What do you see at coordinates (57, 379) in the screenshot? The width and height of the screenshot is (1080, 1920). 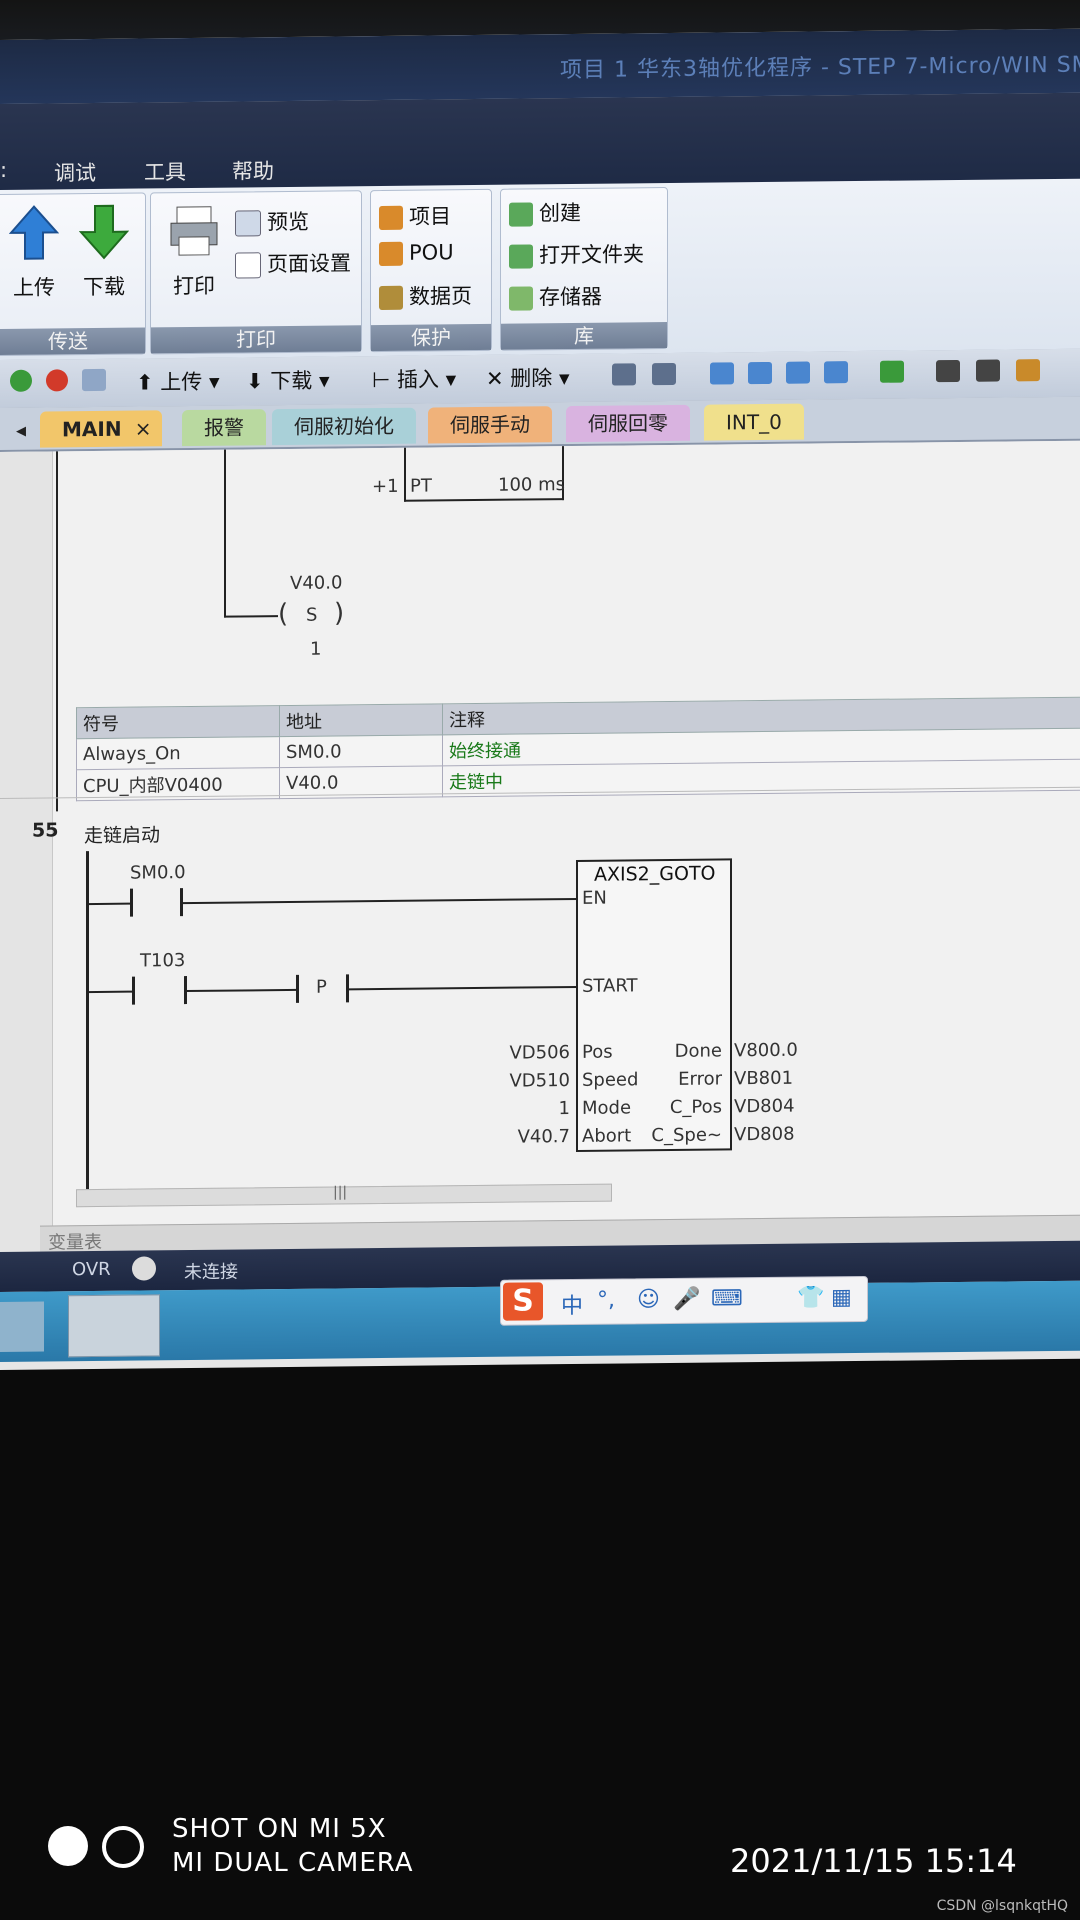 I see `stop-button` at bounding box center [57, 379].